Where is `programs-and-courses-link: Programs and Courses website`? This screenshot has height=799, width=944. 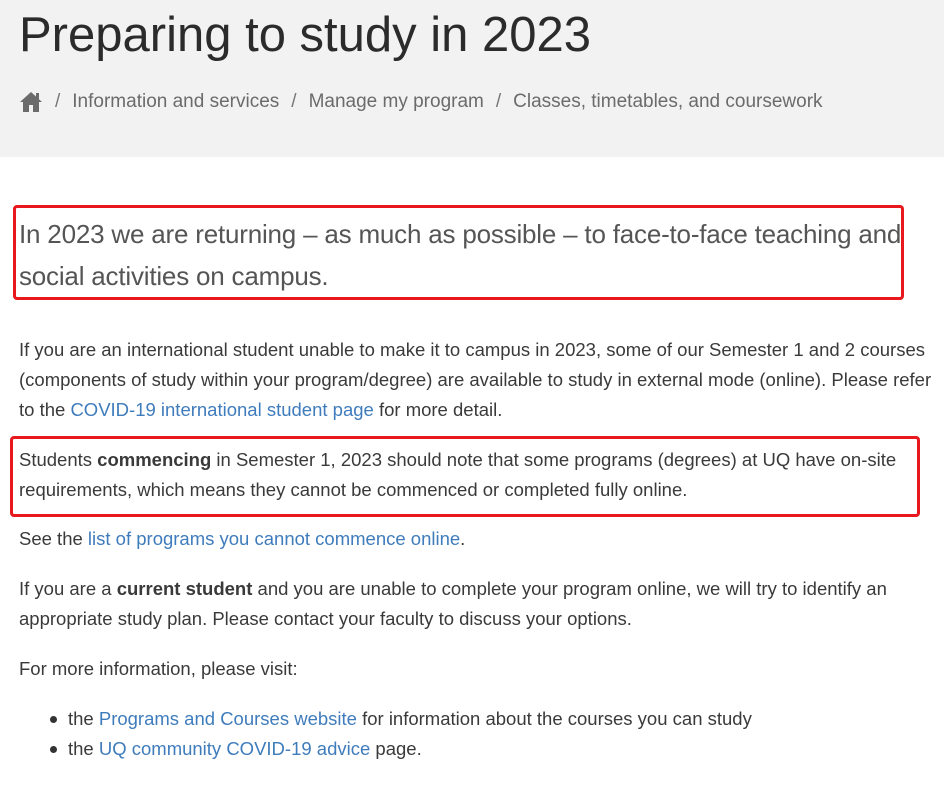
programs-and-courses-link: Programs and Courses website is located at coordinates (228, 718).